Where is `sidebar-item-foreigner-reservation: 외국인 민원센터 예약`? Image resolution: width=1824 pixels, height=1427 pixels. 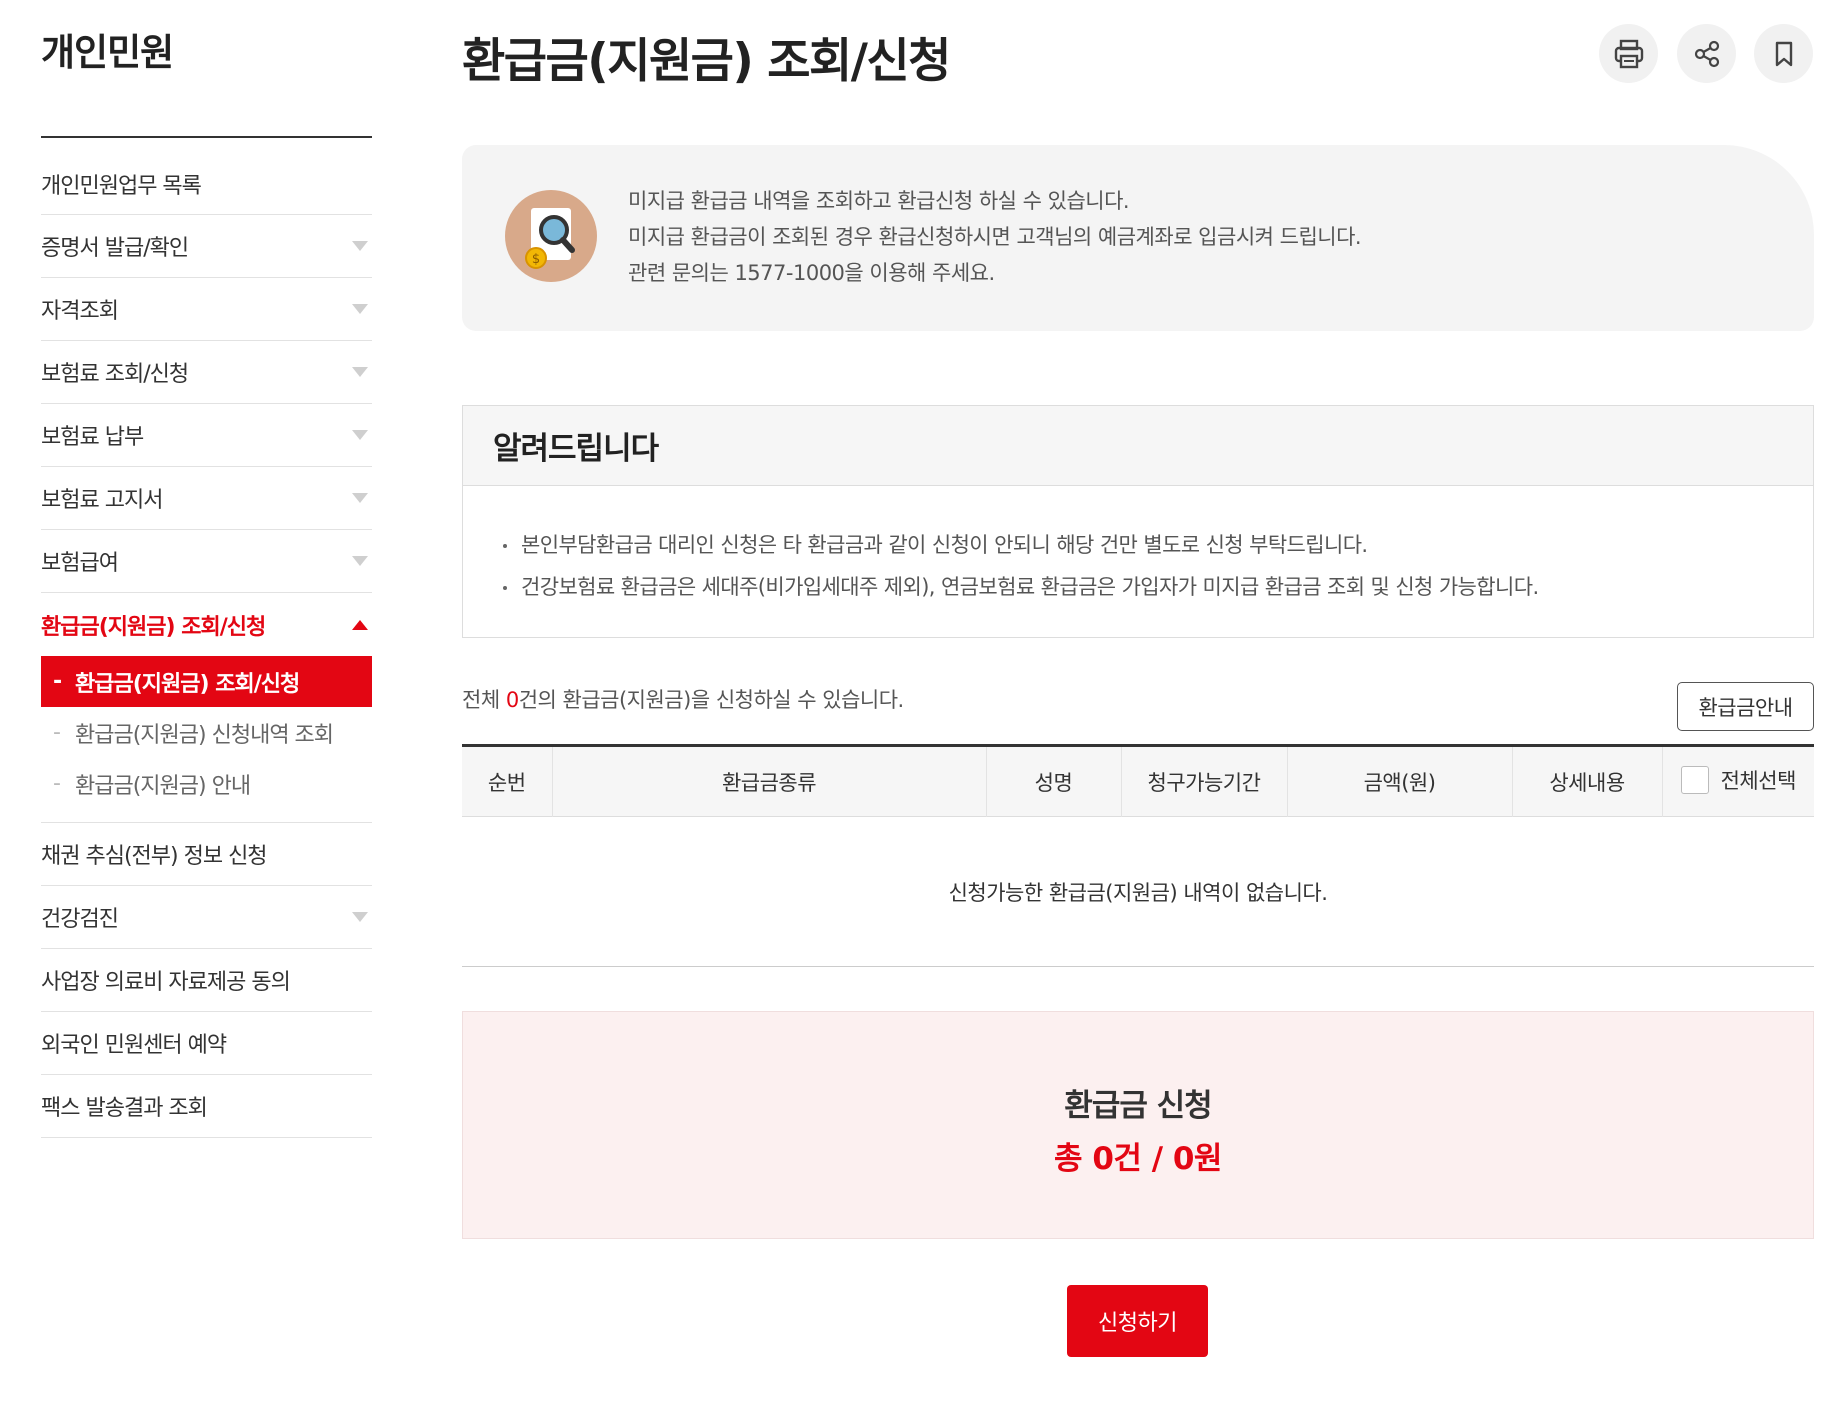
sidebar-item-foreigner-reservation: 외국인 민원센터 예약 is located at coordinates (206, 1043).